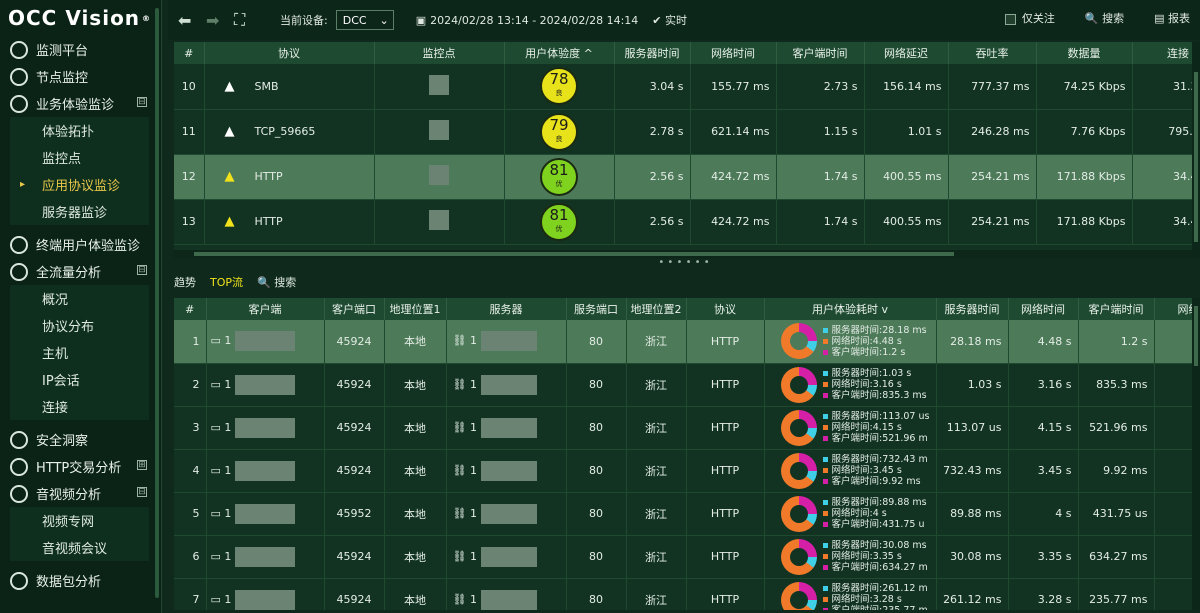 This screenshot has height=613, width=1200. Describe the element at coordinates (79, 157) in the screenshot. I see `sidebar-subitem: 监控点` at that location.